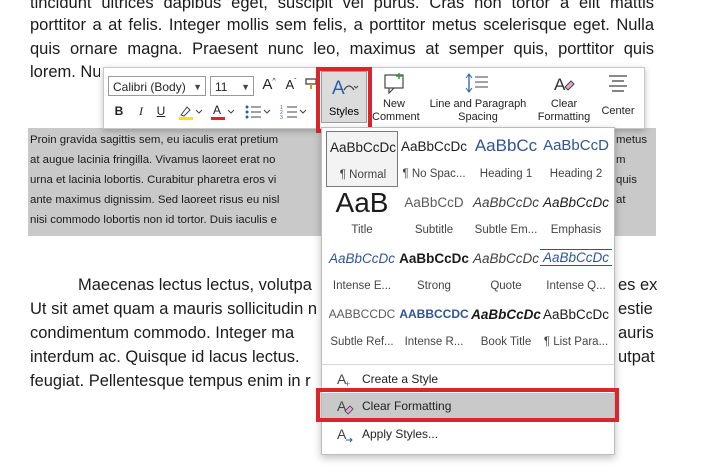  I want to click on doc-paragraph-tail: utpat, so click(636, 357).